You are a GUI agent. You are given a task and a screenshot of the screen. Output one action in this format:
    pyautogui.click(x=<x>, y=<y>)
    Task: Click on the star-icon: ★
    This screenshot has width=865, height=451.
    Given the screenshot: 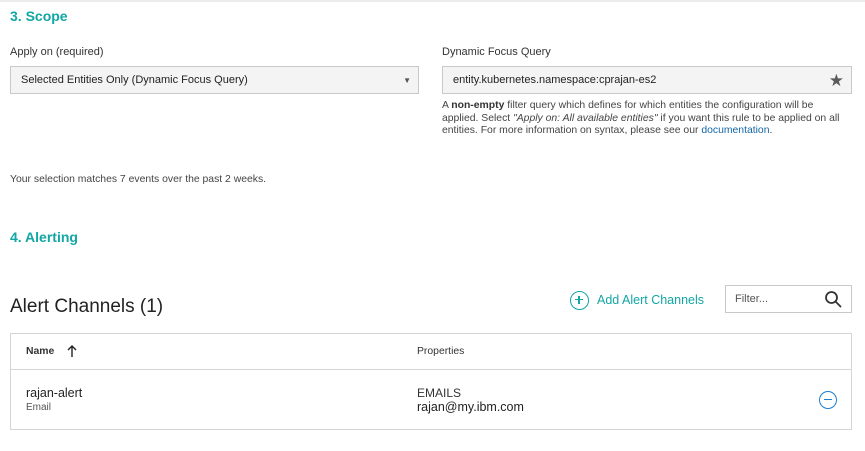 What is the action you would take?
    pyautogui.click(x=836, y=81)
    